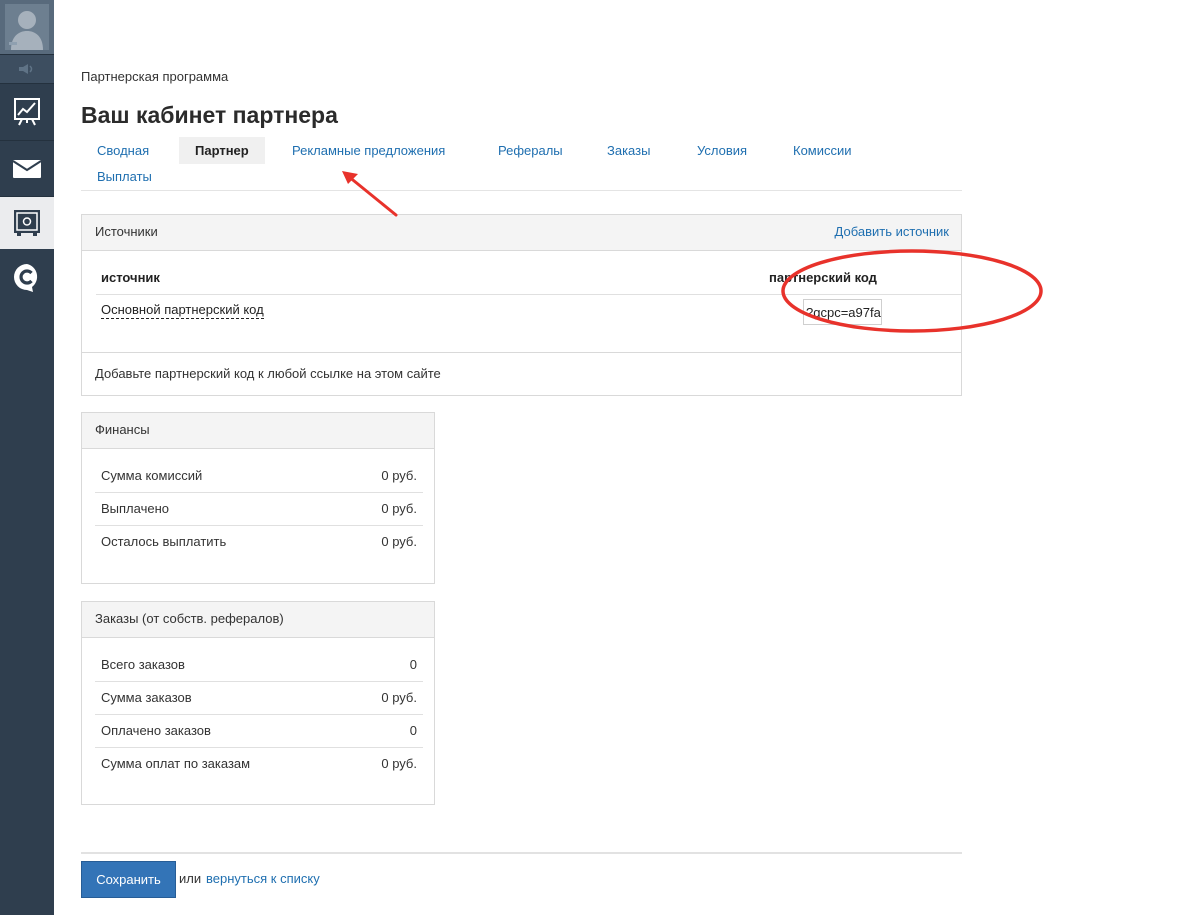  I want to click on user-avatar-icon, so click(27, 27).